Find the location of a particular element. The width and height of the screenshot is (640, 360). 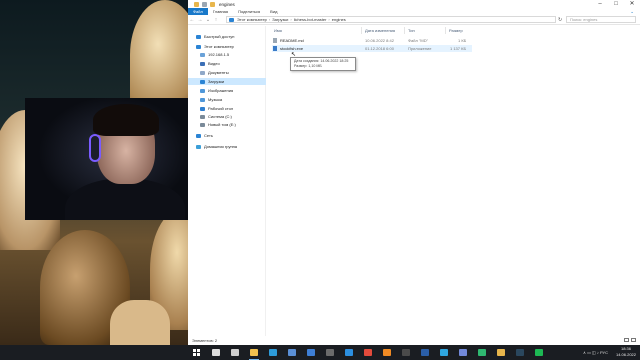

file-type: Приложение is located at coordinates (420, 48).